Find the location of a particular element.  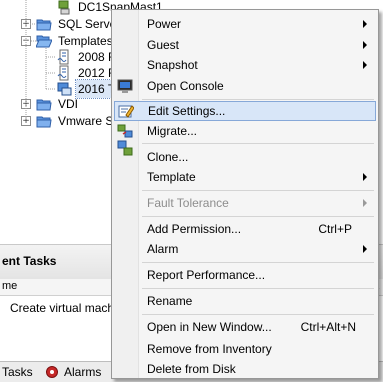

clone-icon is located at coordinates (125, 148).